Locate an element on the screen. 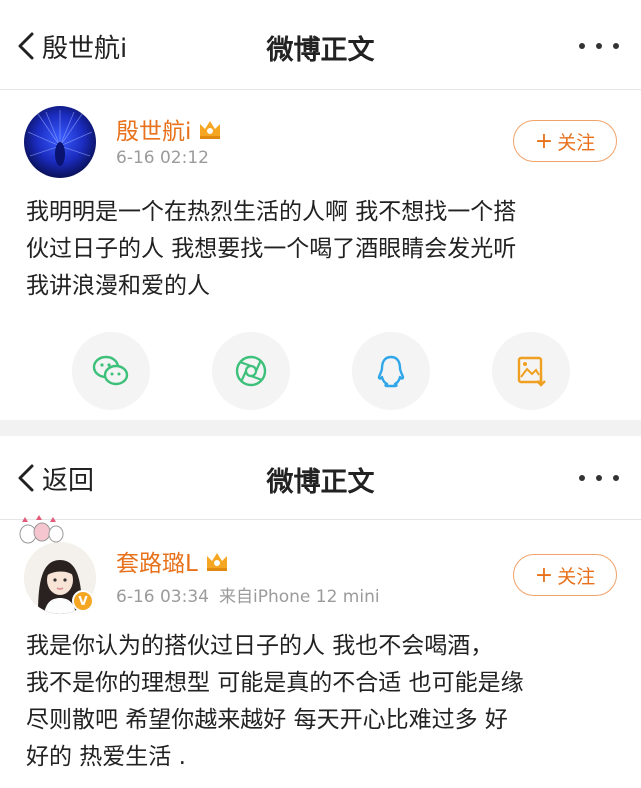 This screenshot has height=788, width=641. post-header: 殷世航i 6-16 02:12 + 关注 is located at coordinates (320, 134).